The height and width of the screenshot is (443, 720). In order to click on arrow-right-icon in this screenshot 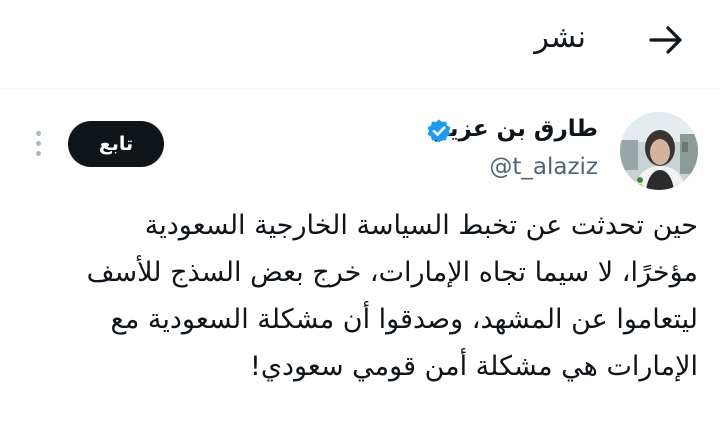, I will do `click(665, 40)`.